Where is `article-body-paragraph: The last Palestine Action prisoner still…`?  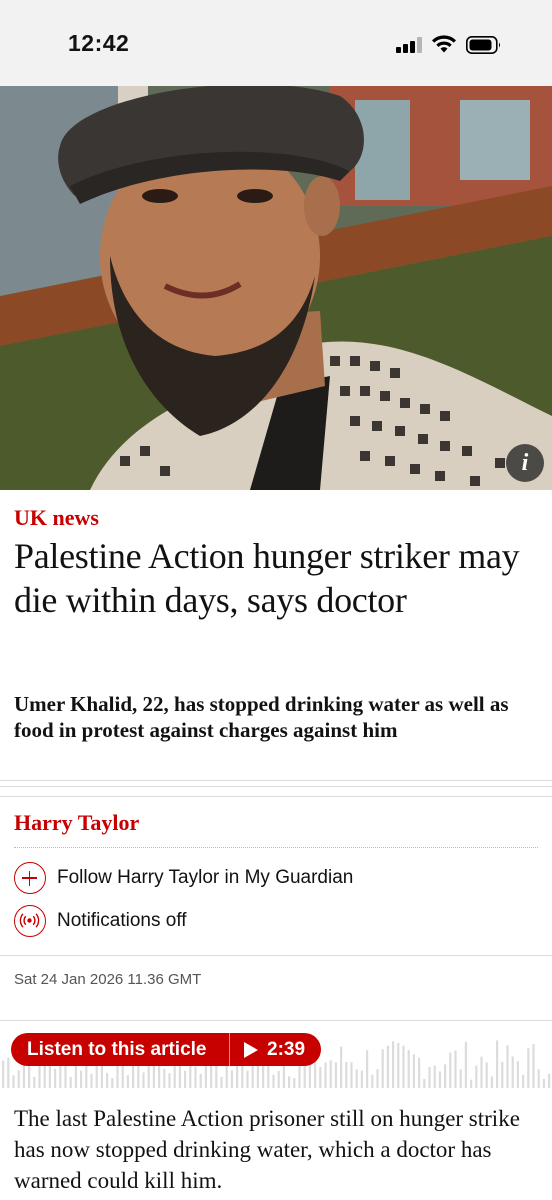 article-body-paragraph: The last Palestine Action prisoner still… is located at coordinates (267, 1149).